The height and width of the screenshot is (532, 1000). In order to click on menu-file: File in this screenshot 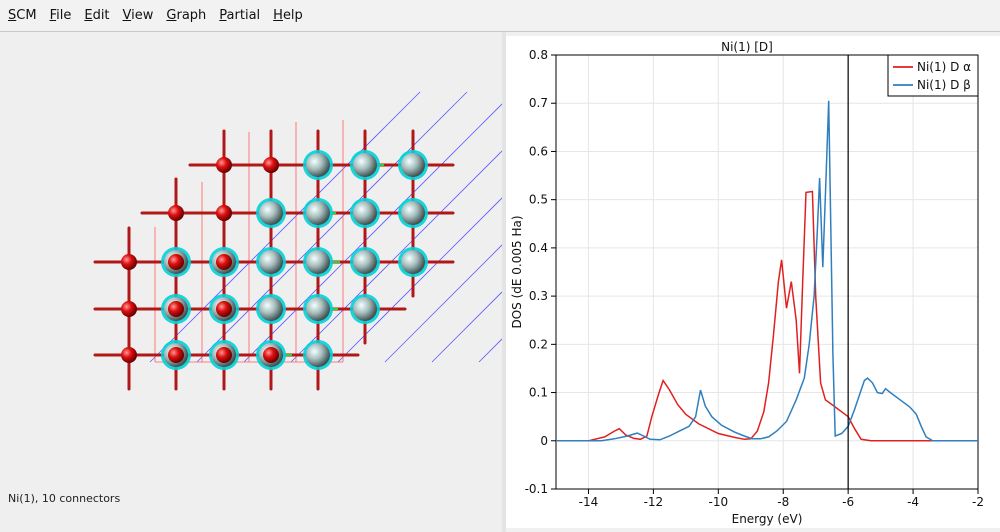, I will do `click(60, 15)`.